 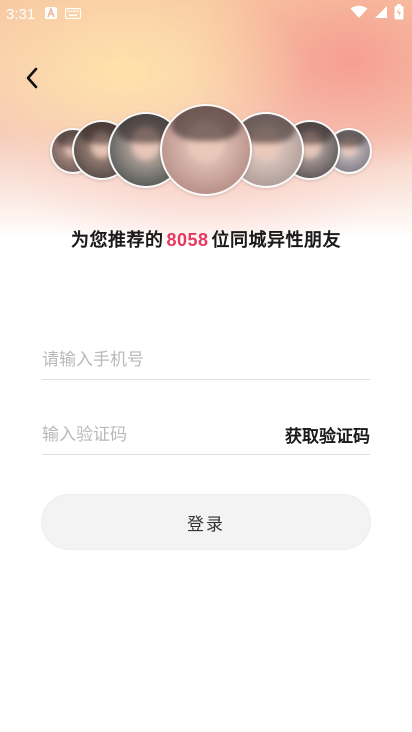 What do you see at coordinates (206, 14) in the screenshot?
I see `status-bar: 3:31` at bounding box center [206, 14].